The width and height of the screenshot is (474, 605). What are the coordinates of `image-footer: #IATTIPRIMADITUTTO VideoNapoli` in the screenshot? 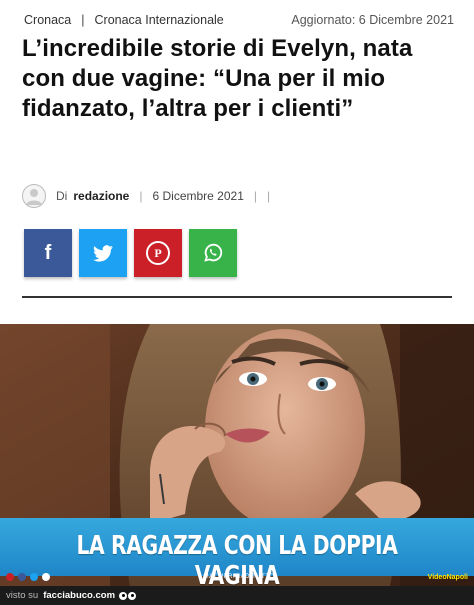 It's located at (237, 577).